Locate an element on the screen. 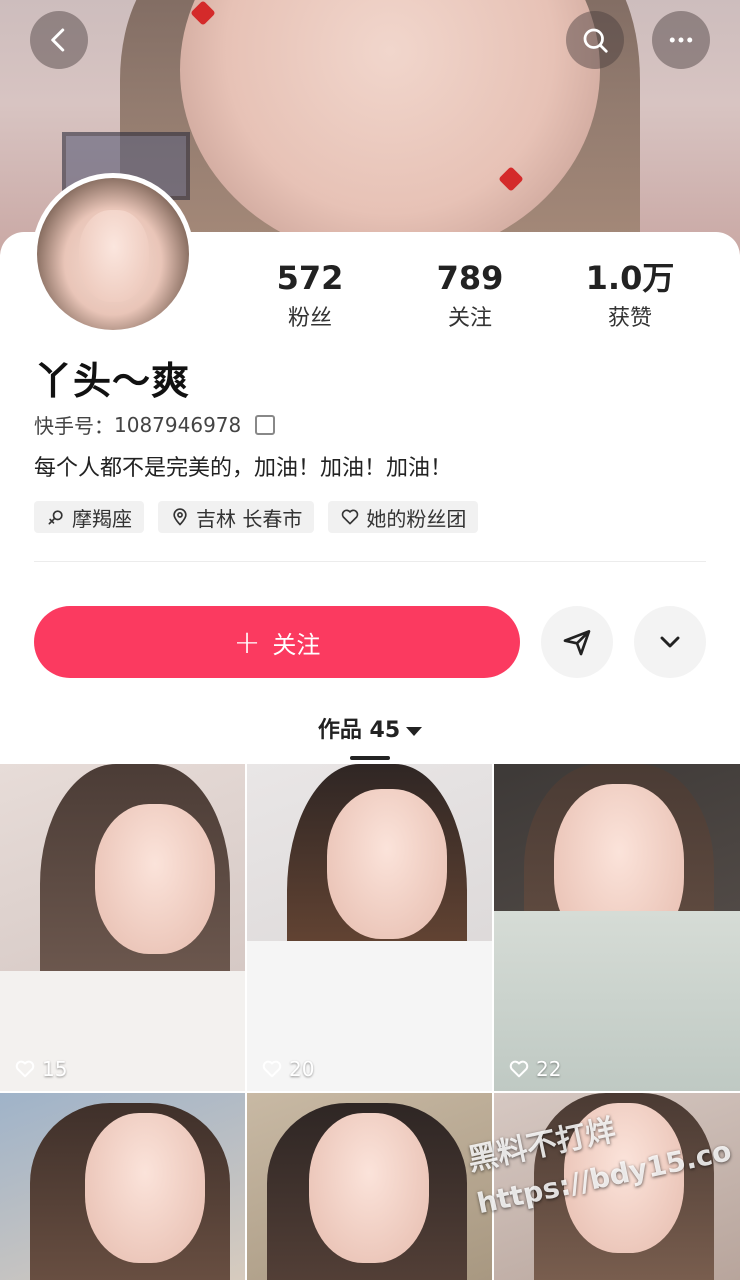 This screenshot has width=740, height=1280. tag-fan-club: 她的粉丝团 is located at coordinates (403, 517).